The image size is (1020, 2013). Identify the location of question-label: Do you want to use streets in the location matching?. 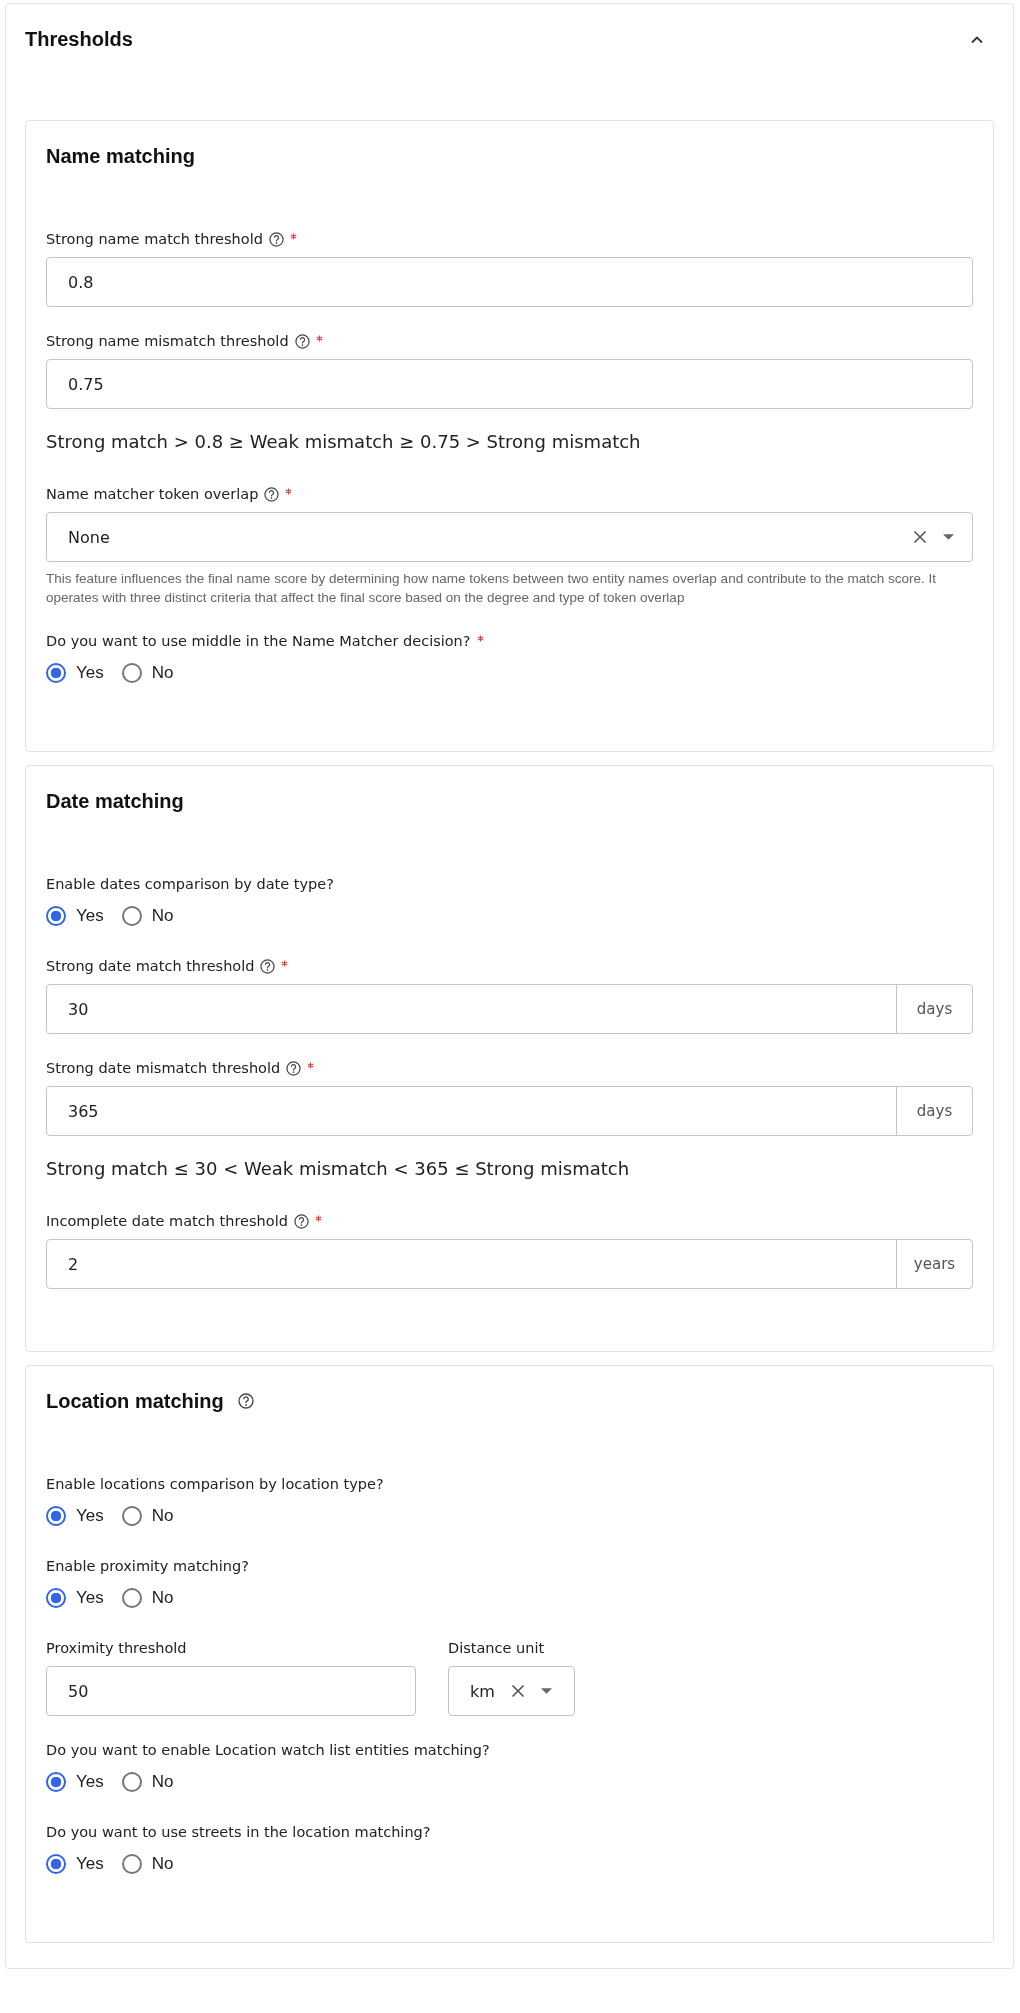
(238, 1832).